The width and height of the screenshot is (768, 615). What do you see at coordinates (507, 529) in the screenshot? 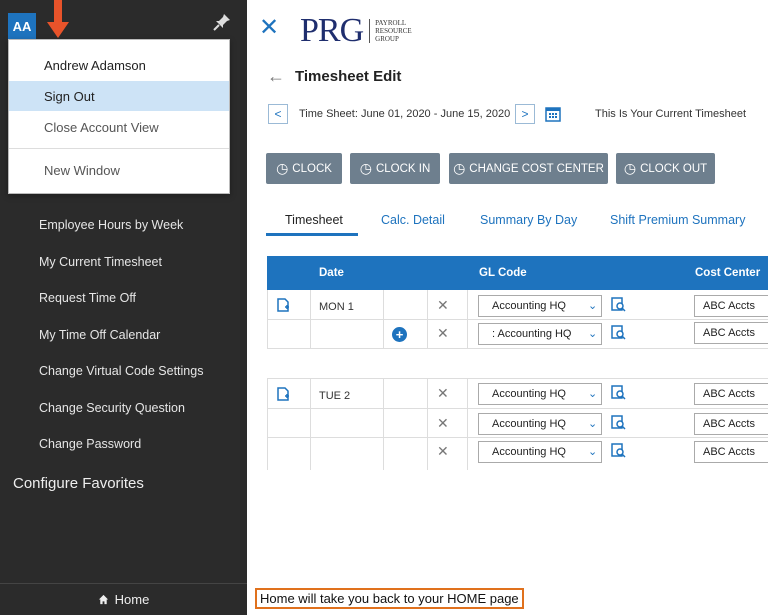
I see `blank-area` at bounding box center [507, 529].